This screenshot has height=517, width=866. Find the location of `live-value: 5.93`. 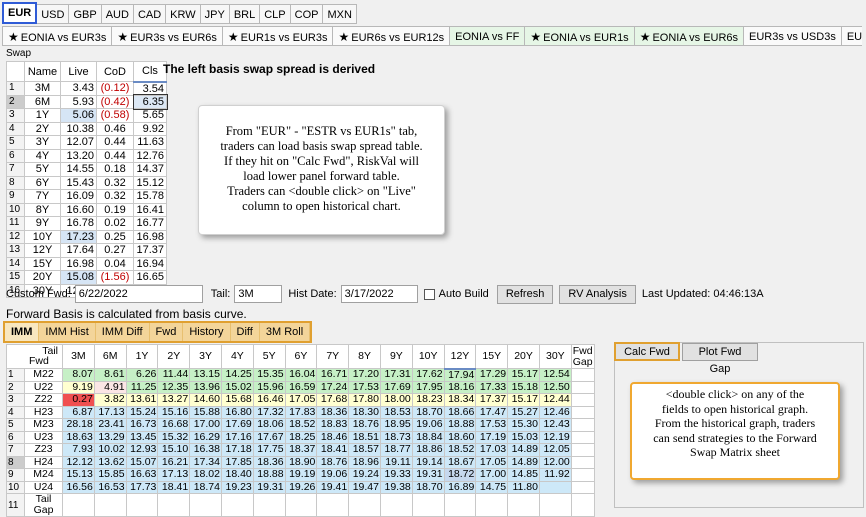

live-value: 5.93 is located at coordinates (78, 101).